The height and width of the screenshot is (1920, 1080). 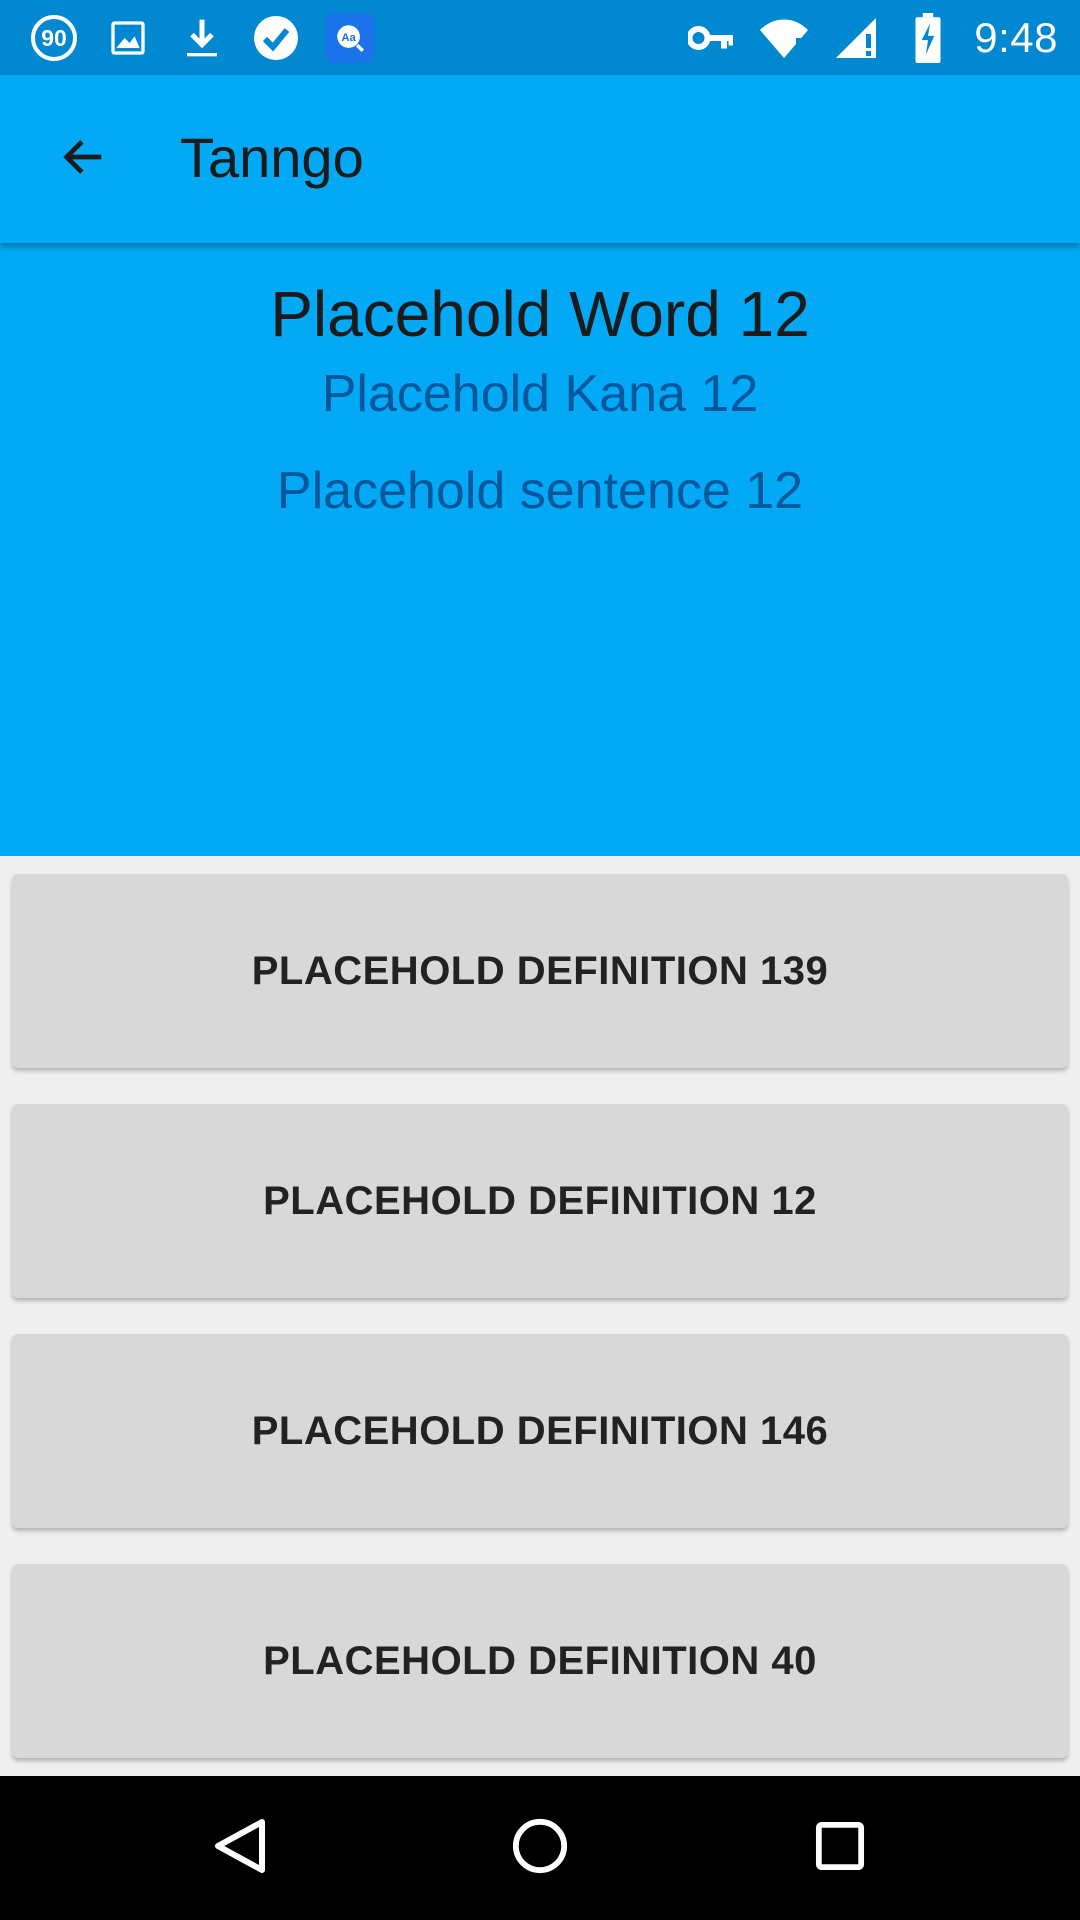 What do you see at coordinates (128, 38) in the screenshot?
I see `image-icon` at bounding box center [128, 38].